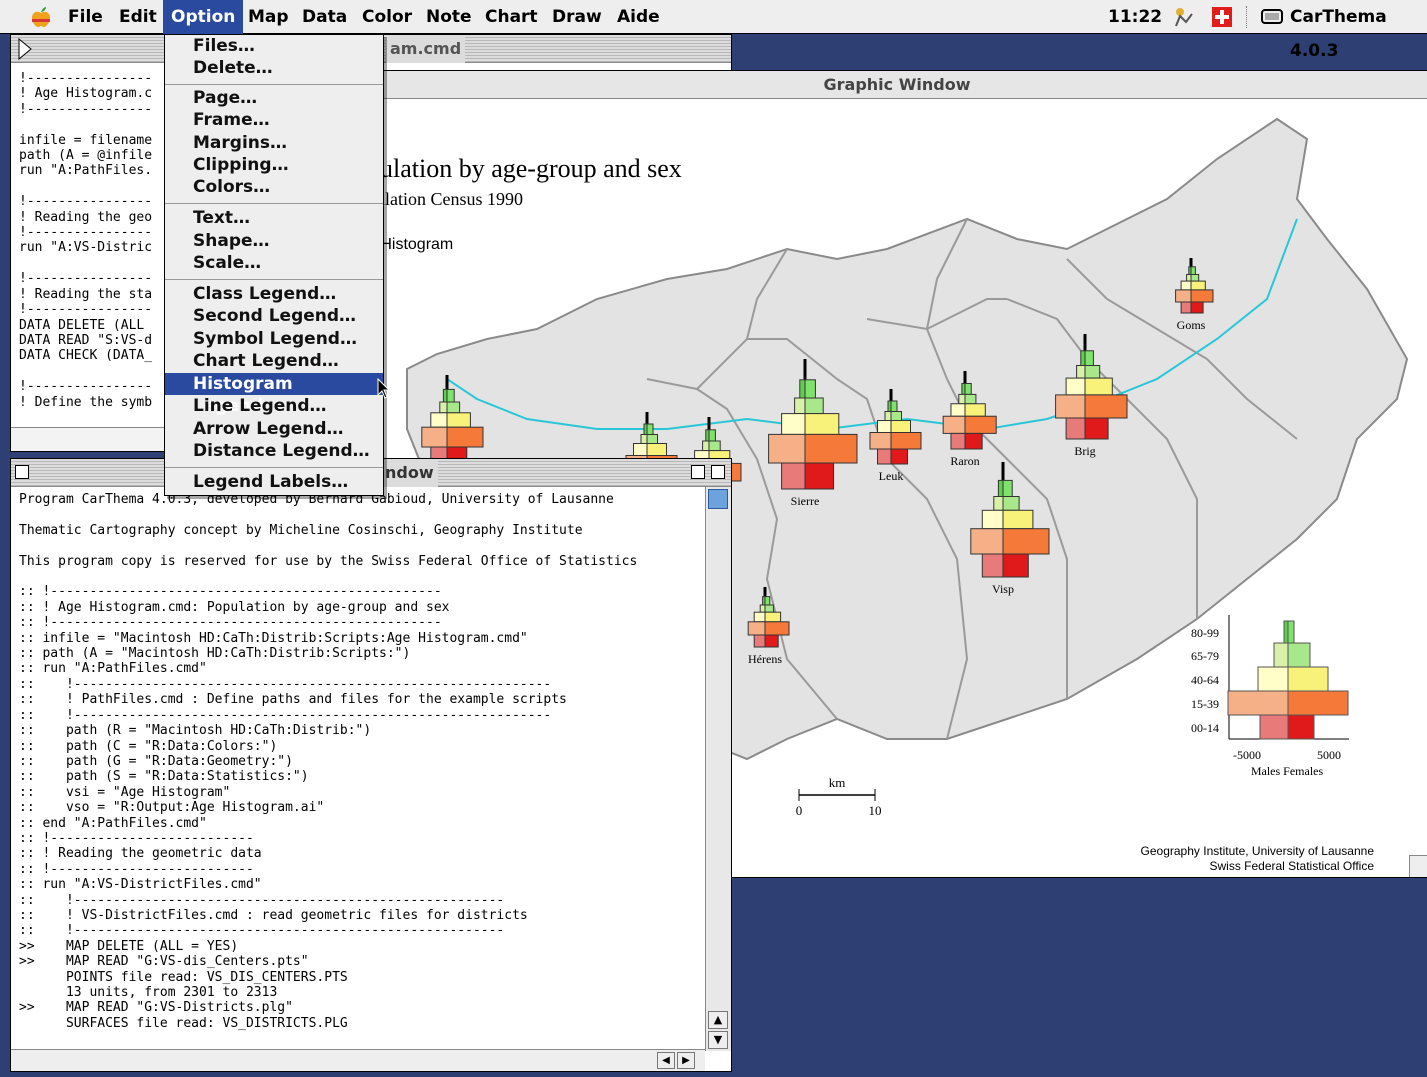 The width and height of the screenshot is (1427, 1077). Describe the element at coordinates (1291, 866) in the screenshot. I see `credit-line-2: Swiss Federal Statistical Office` at that location.